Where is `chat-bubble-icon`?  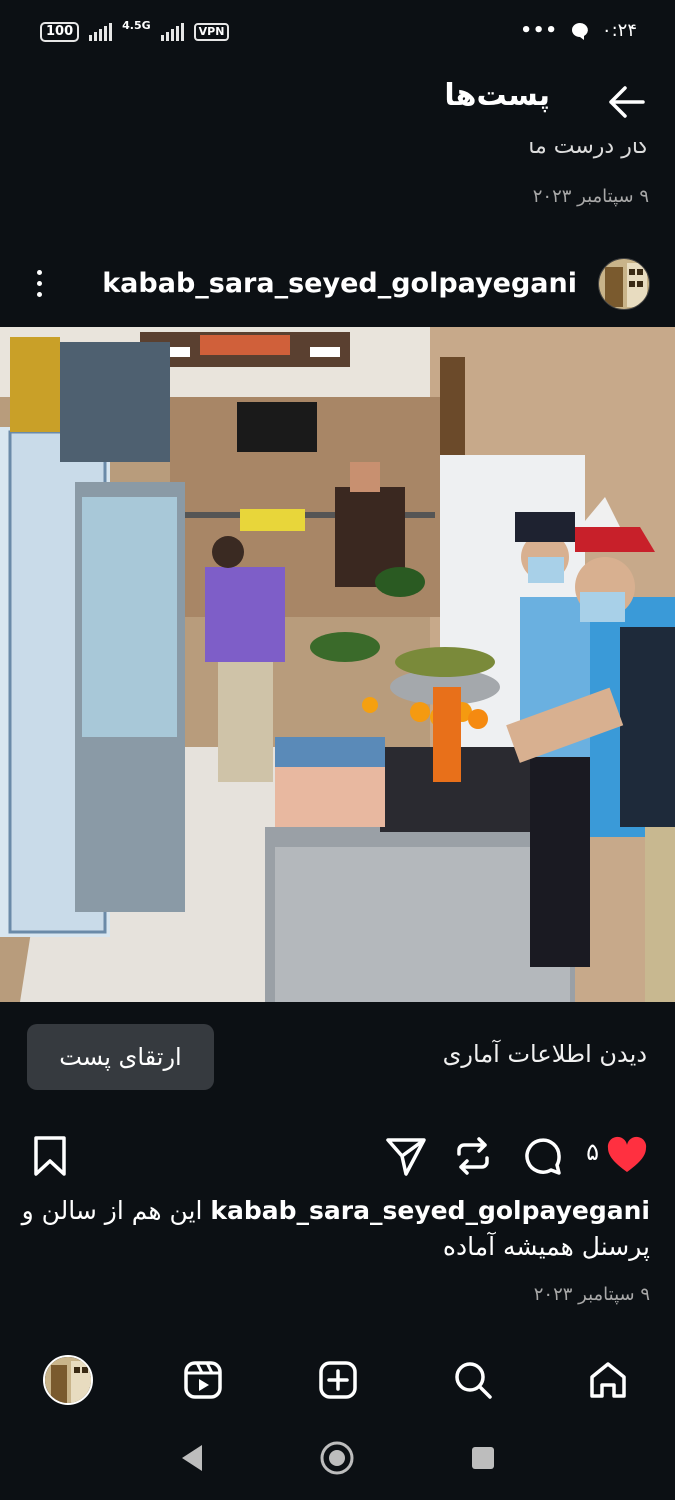 chat-bubble-icon is located at coordinates (579, 31).